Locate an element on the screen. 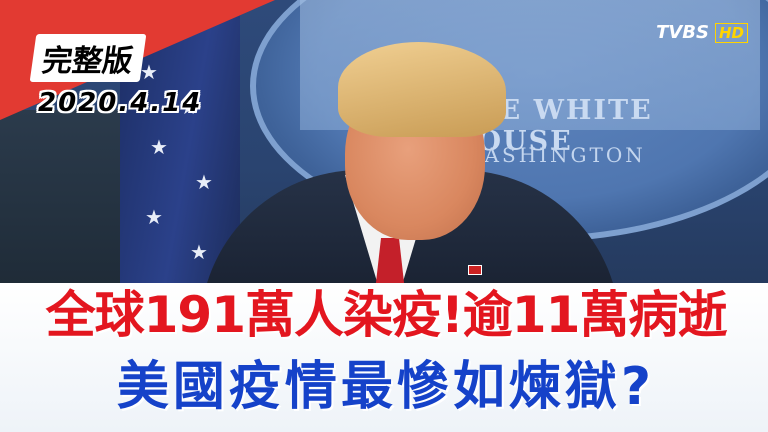 The width and height of the screenshot is (768, 432). speaker-hair is located at coordinates (422, 89).